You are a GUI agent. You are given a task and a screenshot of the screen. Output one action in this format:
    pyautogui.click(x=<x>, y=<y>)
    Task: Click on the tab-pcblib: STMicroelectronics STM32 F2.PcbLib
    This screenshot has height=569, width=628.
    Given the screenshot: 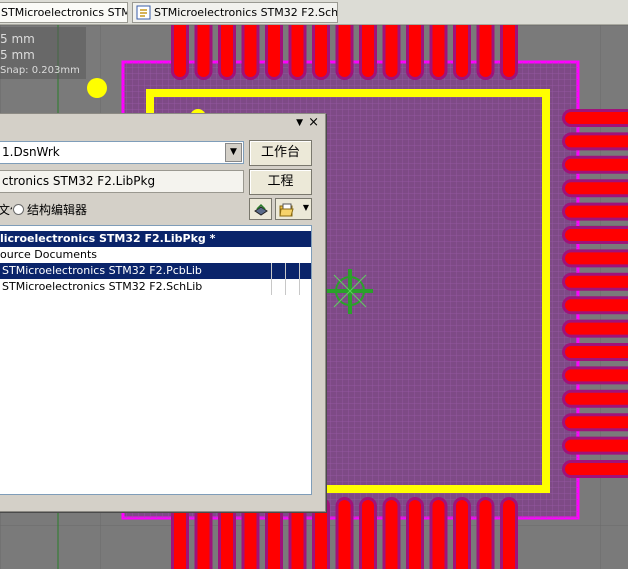 What is the action you would take?
    pyautogui.click(x=64, y=12)
    